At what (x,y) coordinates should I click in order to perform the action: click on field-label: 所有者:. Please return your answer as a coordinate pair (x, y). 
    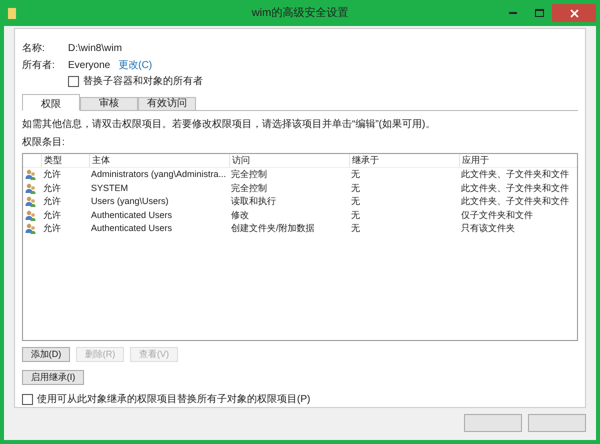
    Looking at the image, I should click on (39, 66).